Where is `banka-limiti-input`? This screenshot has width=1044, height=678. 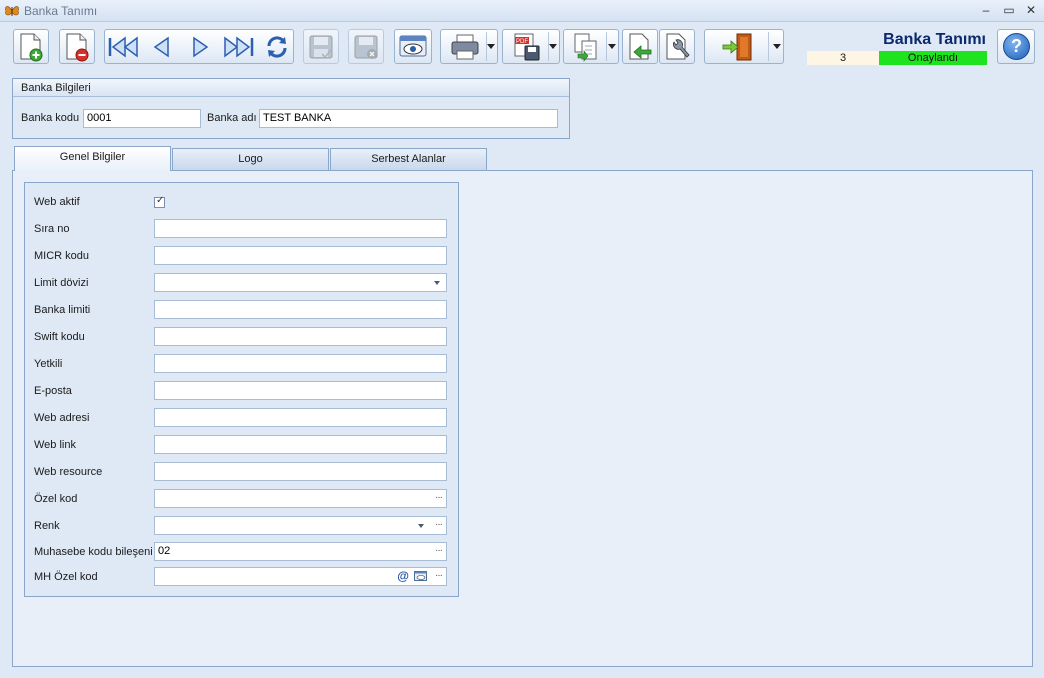
banka-limiti-input is located at coordinates (300, 309).